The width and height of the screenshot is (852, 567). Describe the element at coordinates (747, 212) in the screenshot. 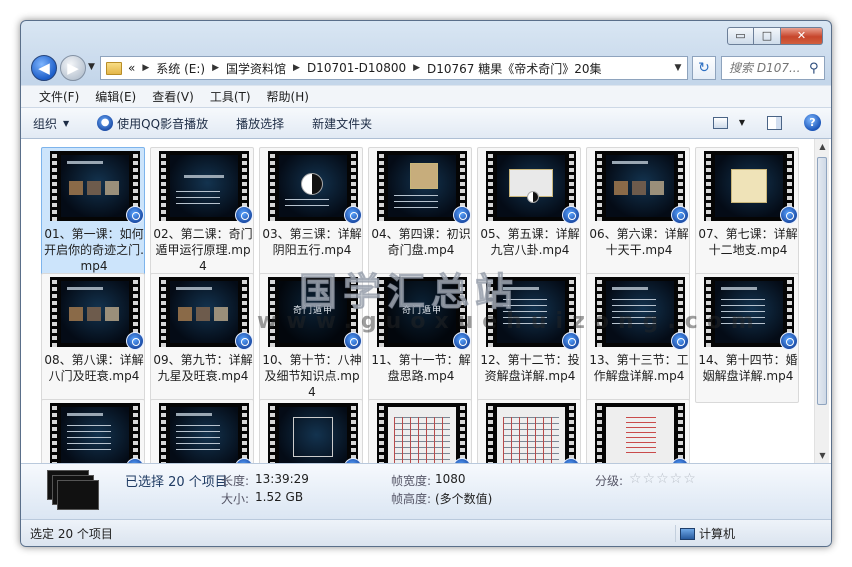

I see `video-file-item: 07、第七课：详解十二地支.mp4` at that location.